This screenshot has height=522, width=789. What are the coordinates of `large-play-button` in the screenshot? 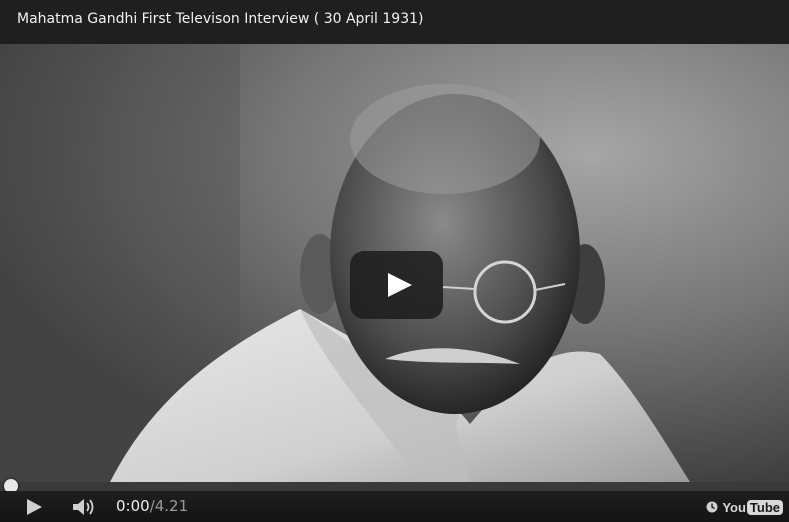 It's located at (396, 285).